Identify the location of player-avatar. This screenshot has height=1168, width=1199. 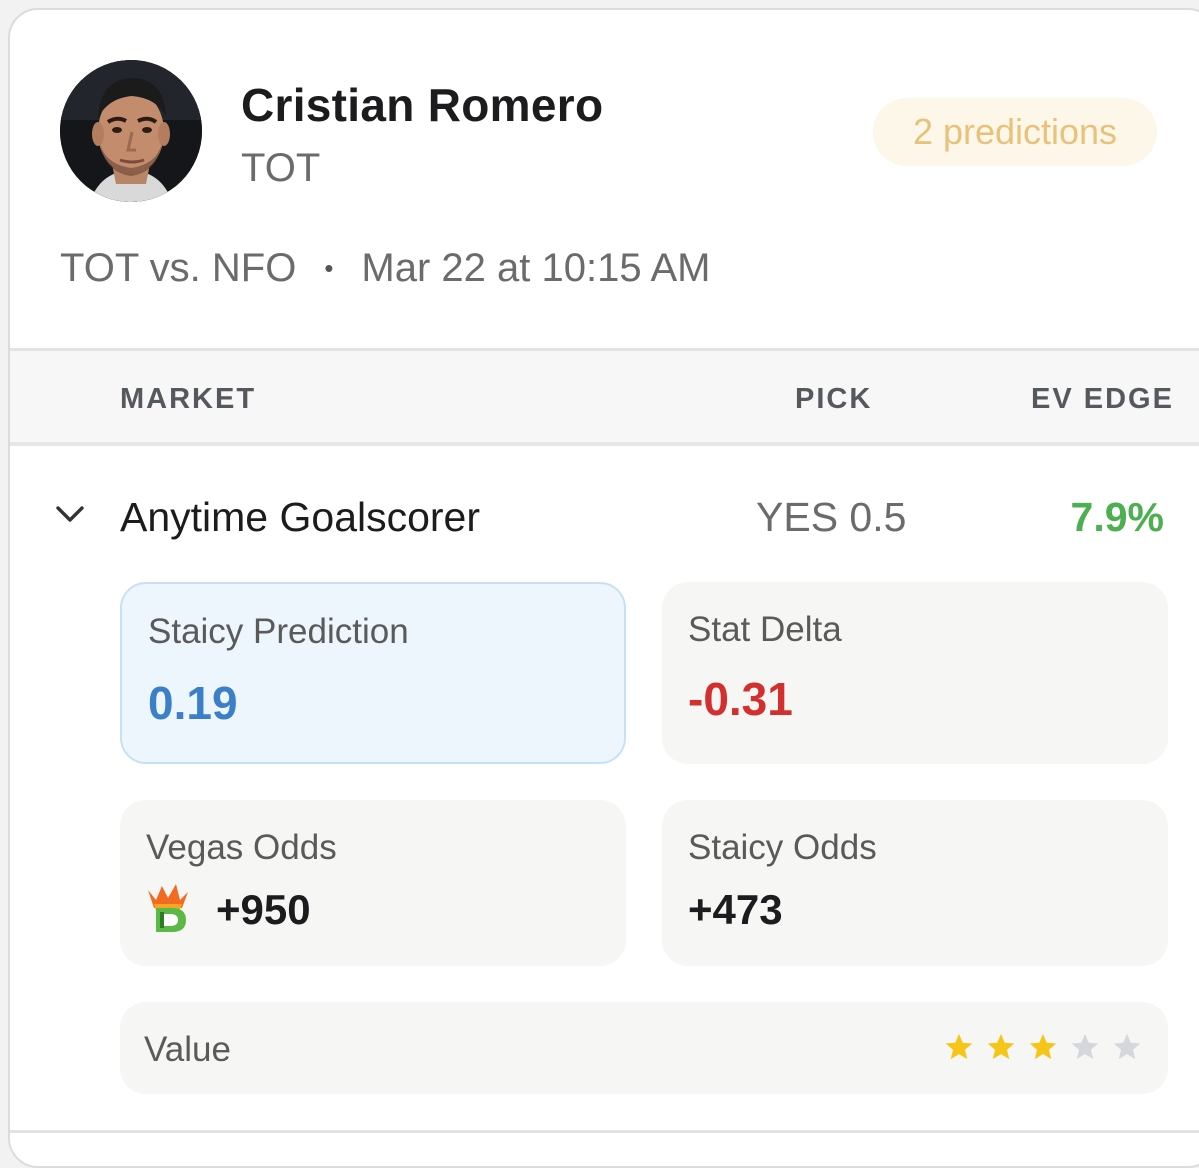
(131, 131).